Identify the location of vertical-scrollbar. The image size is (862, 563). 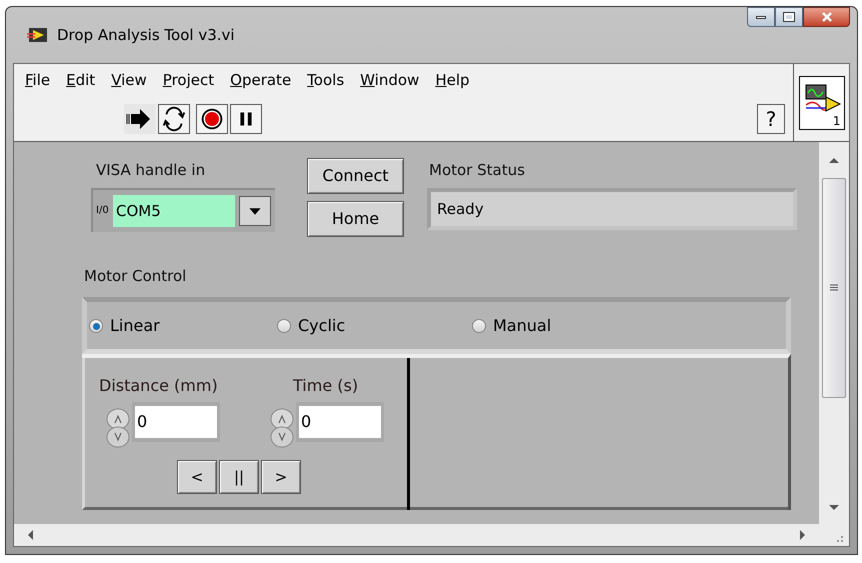
(834, 333).